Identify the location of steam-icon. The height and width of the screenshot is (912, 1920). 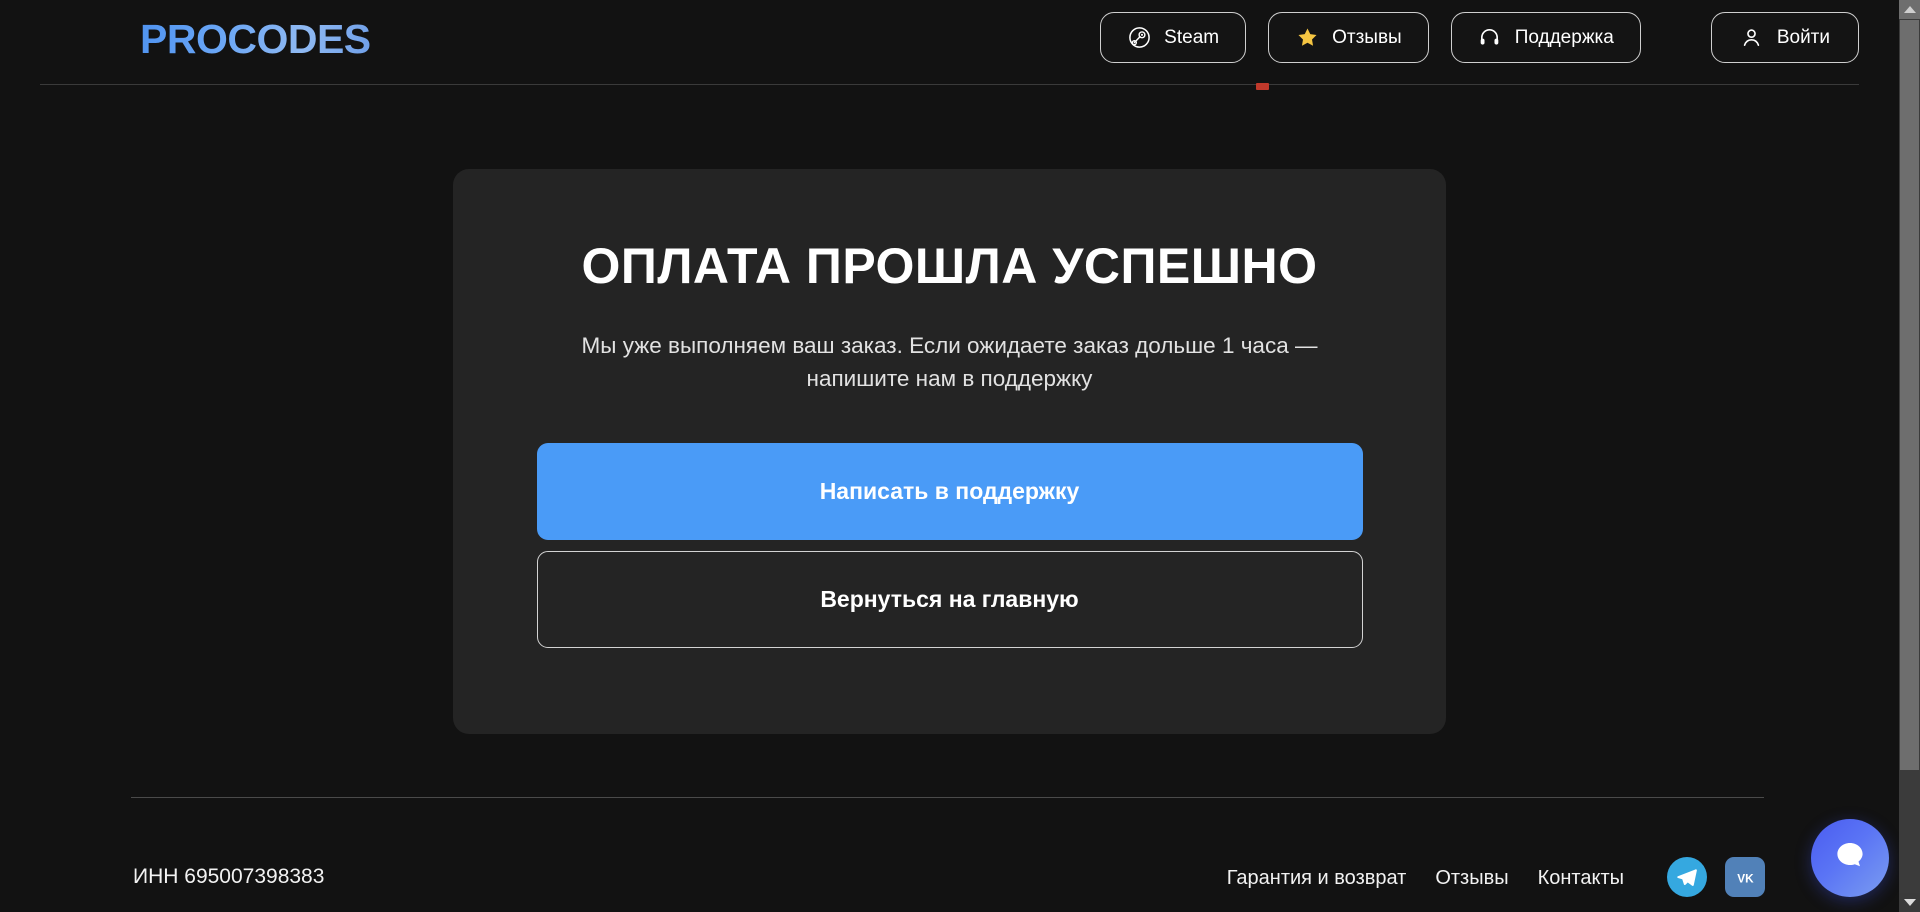
(1139, 38).